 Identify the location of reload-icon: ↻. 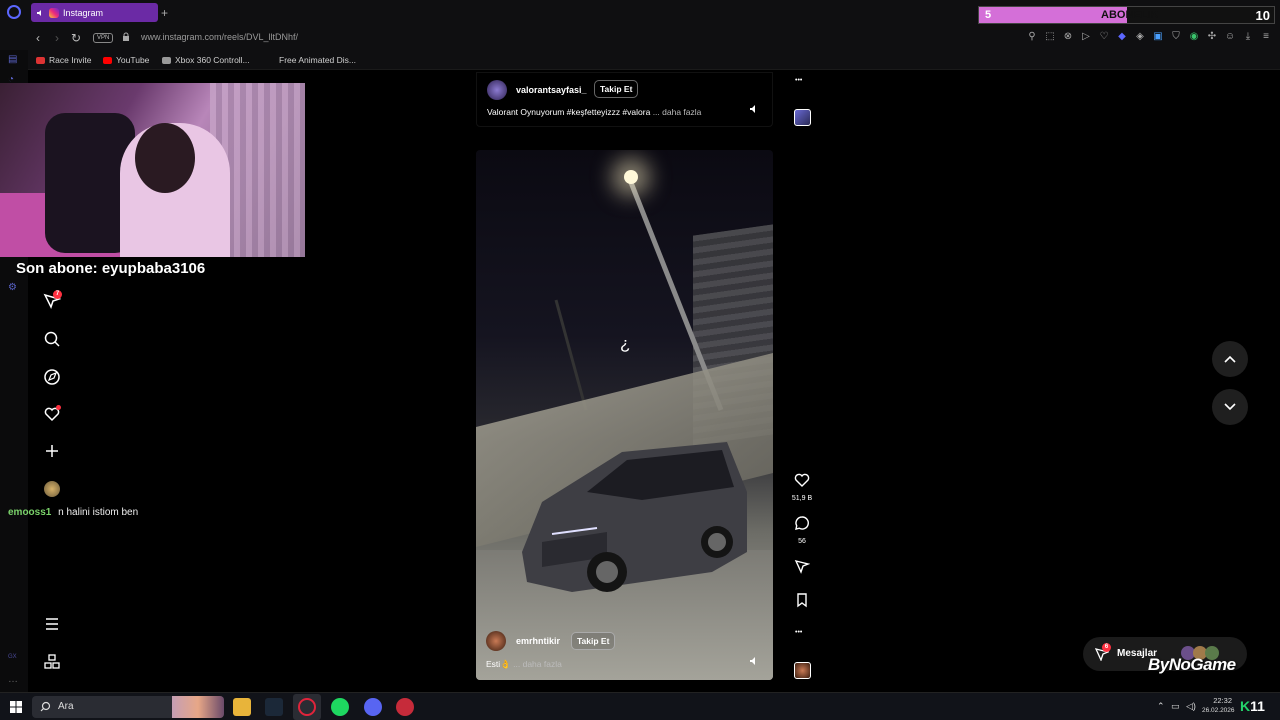
(76, 38).